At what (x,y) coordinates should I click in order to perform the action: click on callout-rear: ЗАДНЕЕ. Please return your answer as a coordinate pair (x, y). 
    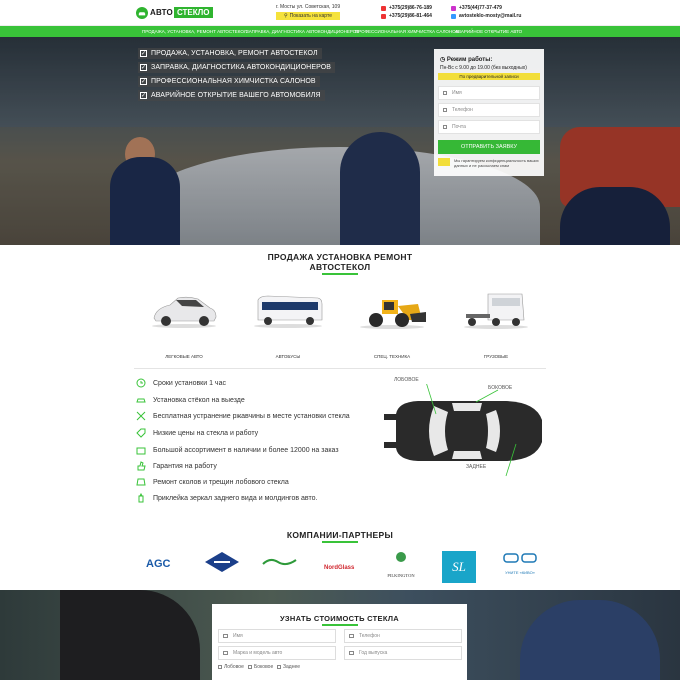
    Looking at the image, I should click on (476, 467).